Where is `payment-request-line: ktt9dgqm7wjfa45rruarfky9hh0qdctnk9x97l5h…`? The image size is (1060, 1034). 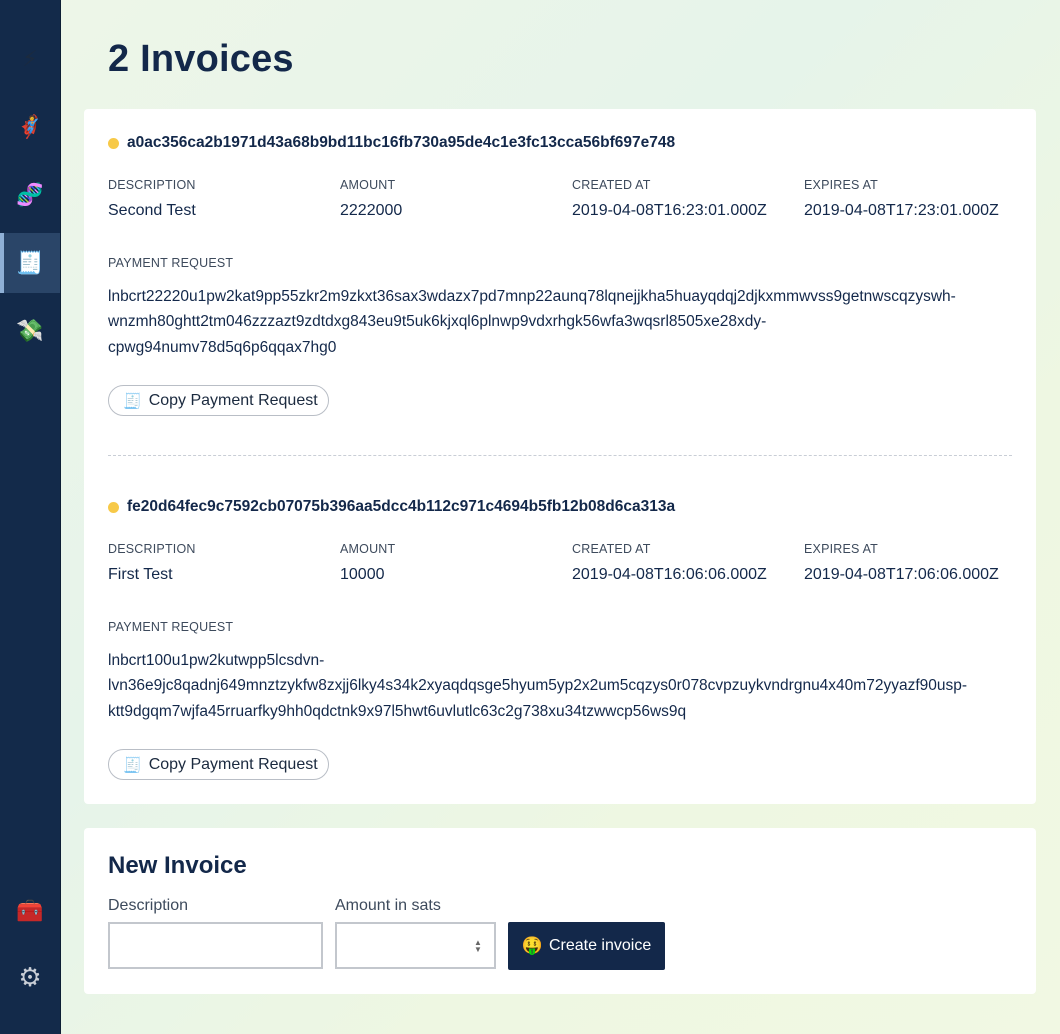
payment-request-line: ktt9dgqm7wjfa45rruarfky9hh0qdctnk9x97l5h… is located at coordinates (397, 711).